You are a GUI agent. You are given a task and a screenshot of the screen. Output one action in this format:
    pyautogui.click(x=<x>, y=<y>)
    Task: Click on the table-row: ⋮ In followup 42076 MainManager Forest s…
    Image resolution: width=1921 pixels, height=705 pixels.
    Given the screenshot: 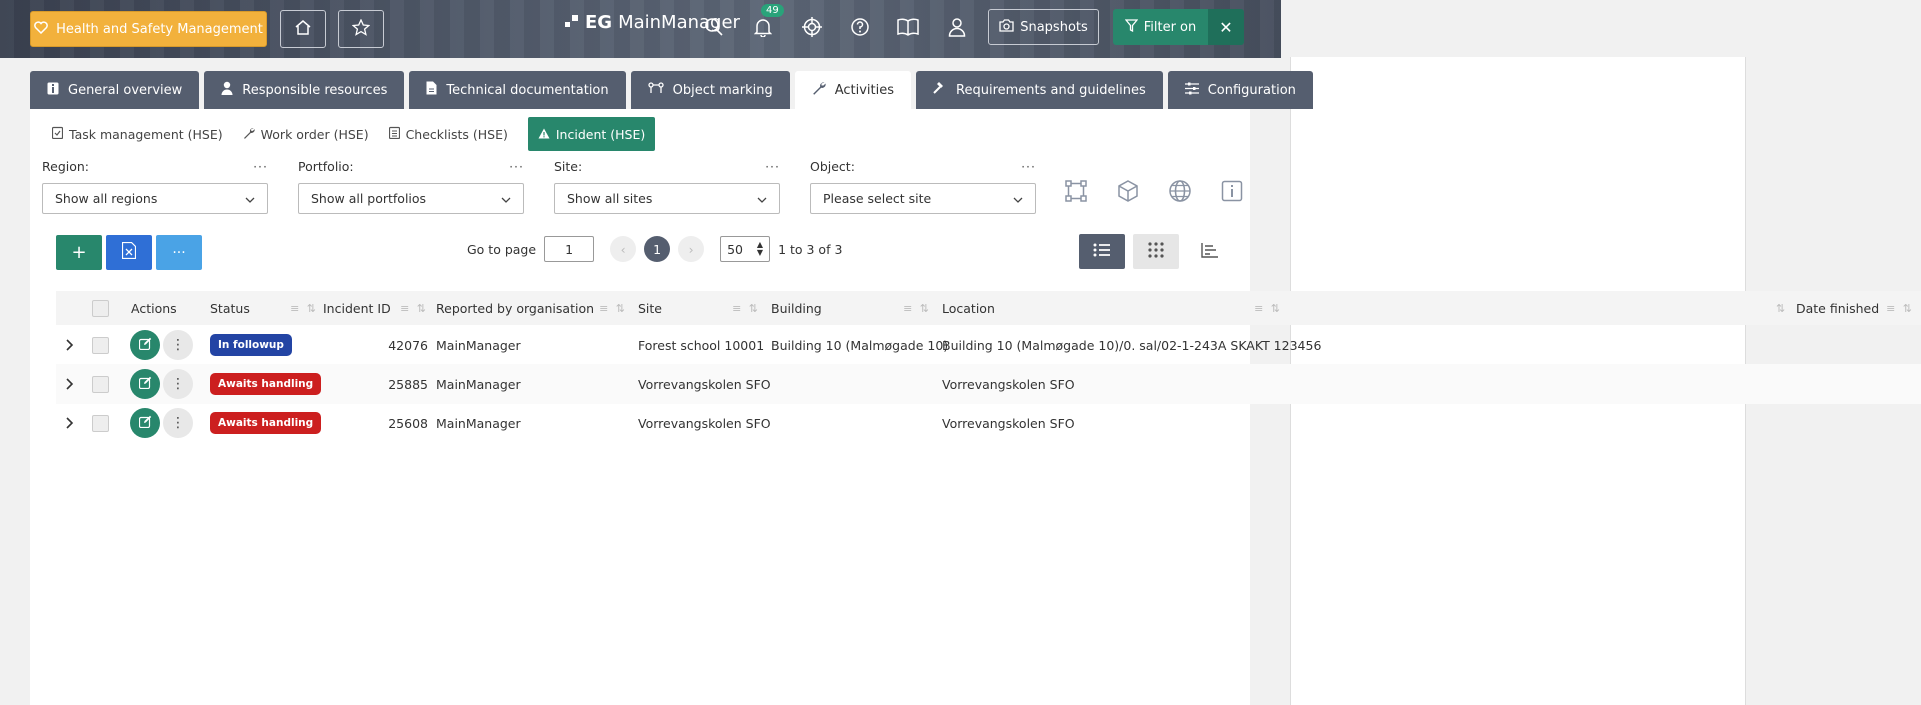 What is the action you would take?
    pyautogui.click(x=988, y=345)
    